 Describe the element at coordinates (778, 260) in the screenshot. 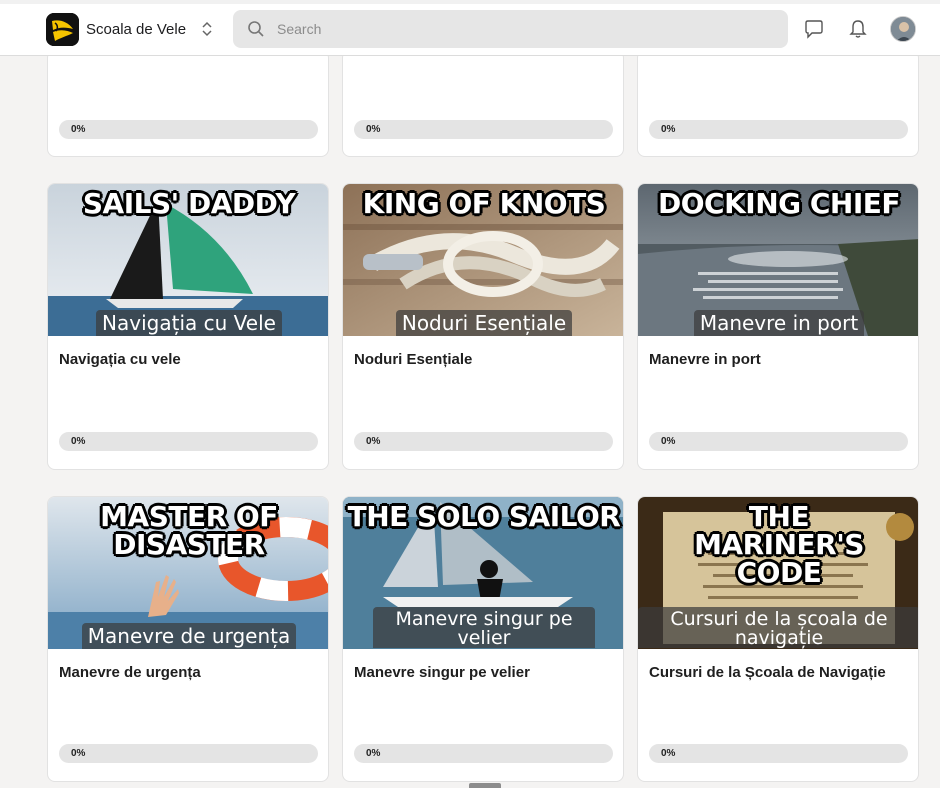

I see `course-thumbnail: DOCKING CHIEF Manevre in port` at that location.